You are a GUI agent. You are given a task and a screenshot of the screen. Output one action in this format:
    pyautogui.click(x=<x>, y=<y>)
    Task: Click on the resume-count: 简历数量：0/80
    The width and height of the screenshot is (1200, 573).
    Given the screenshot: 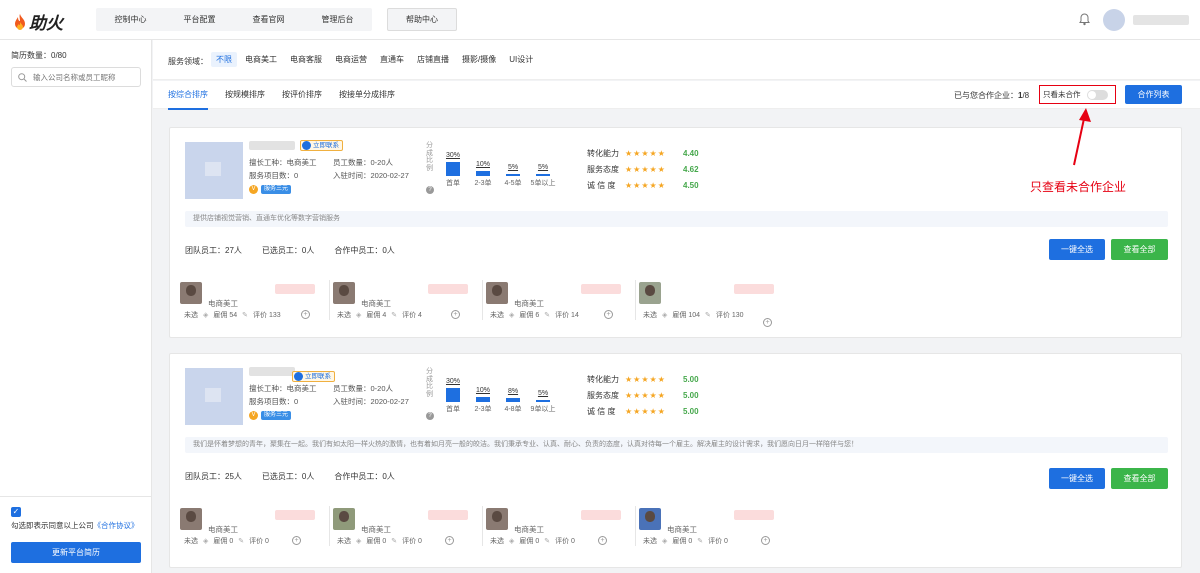 What is the action you would take?
    pyautogui.click(x=39, y=55)
    